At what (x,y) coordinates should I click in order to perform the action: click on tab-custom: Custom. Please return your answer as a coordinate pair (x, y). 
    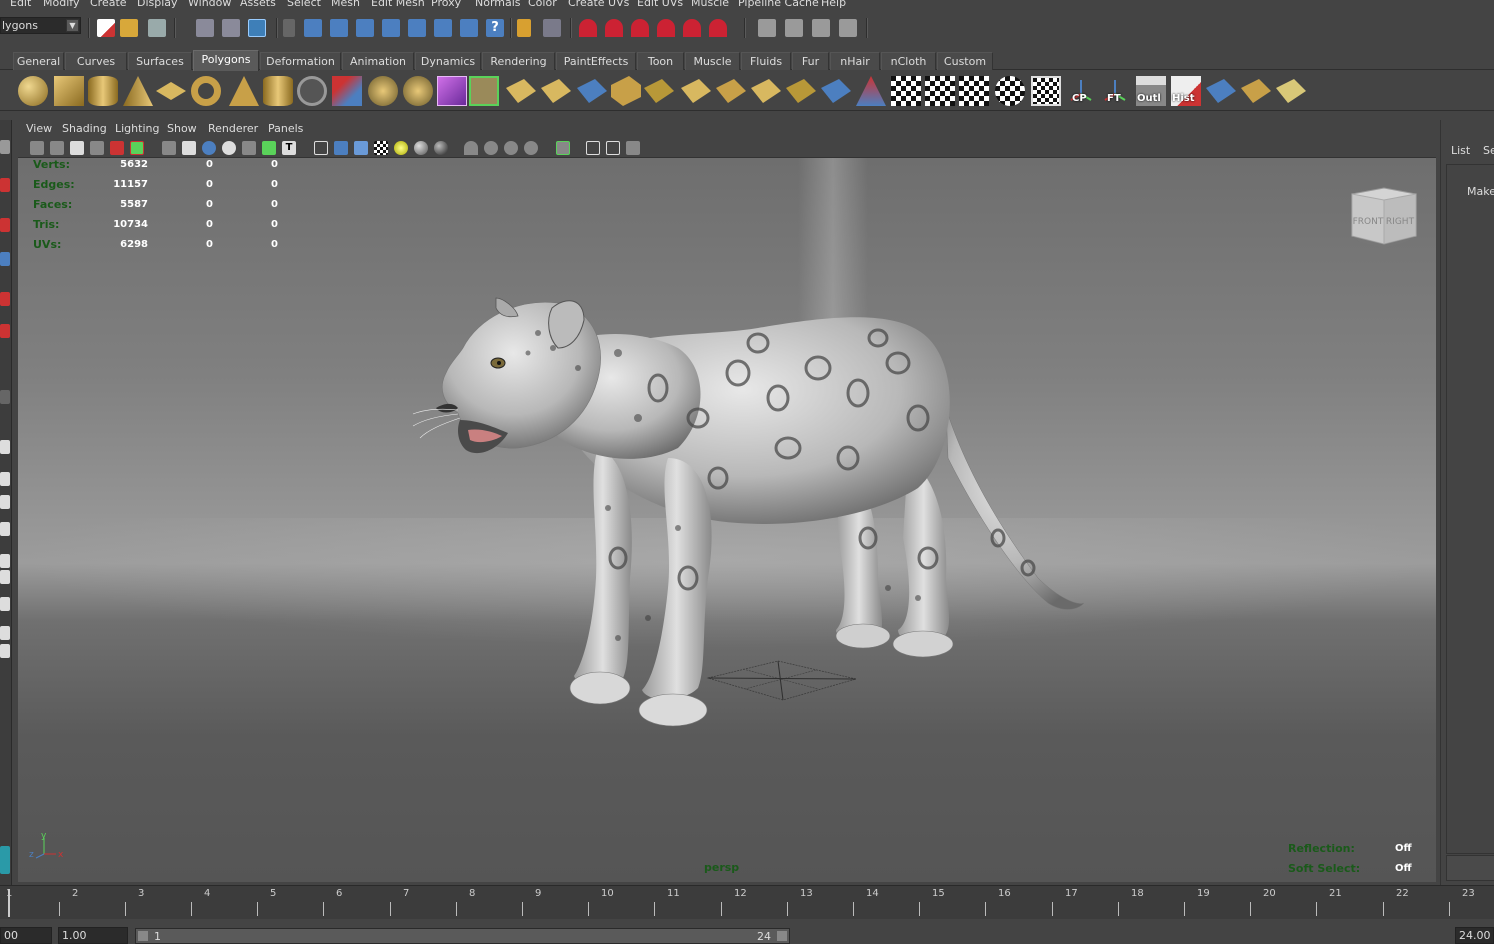
    Looking at the image, I should click on (965, 61).